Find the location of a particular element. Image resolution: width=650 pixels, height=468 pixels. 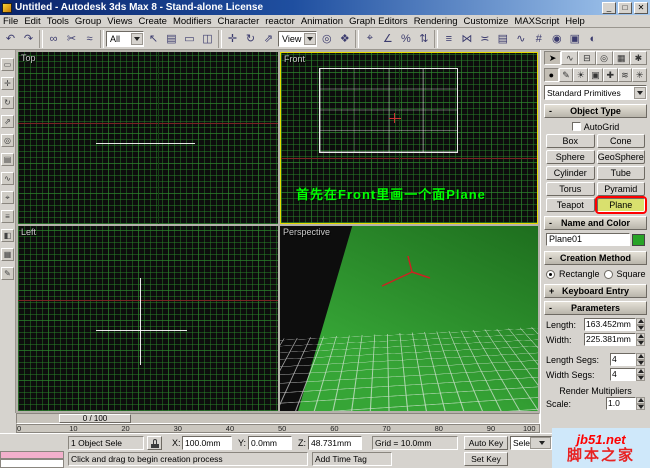

space-warps-category: ≋ is located at coordinates (625, 75).